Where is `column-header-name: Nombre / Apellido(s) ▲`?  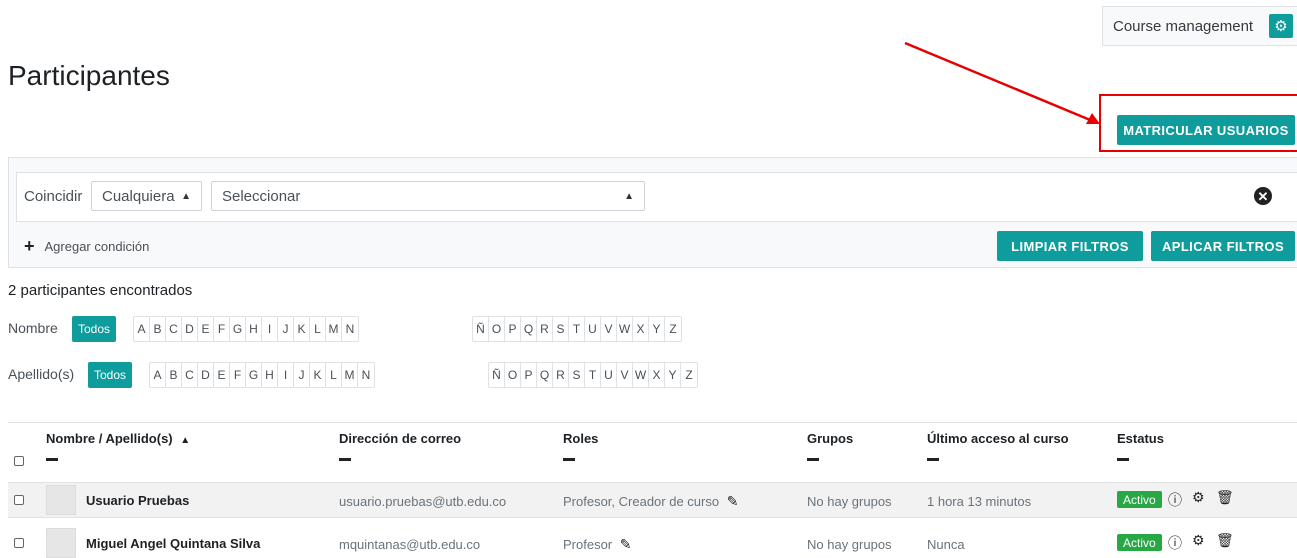
column-header-name: Nombre / Apellido(s) ▲ is located at coordinates (118, 438).